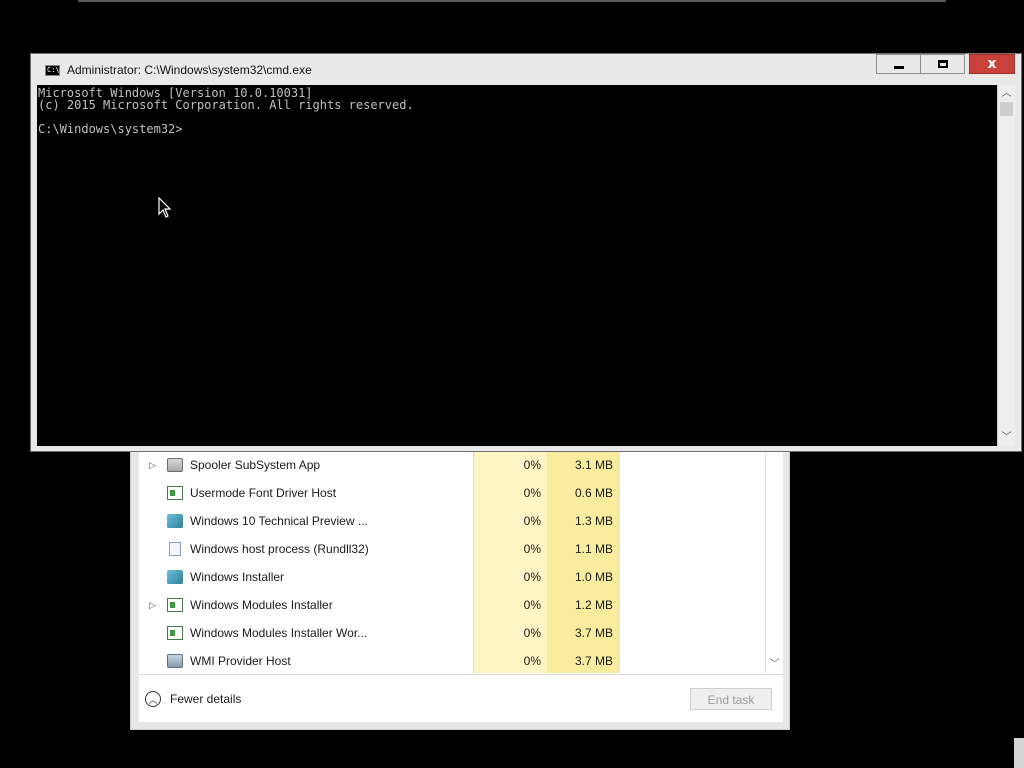  Describe the element at coordinates (240, 661) in the screenshot. I see `process-name: WMI Provider Host` at that location.